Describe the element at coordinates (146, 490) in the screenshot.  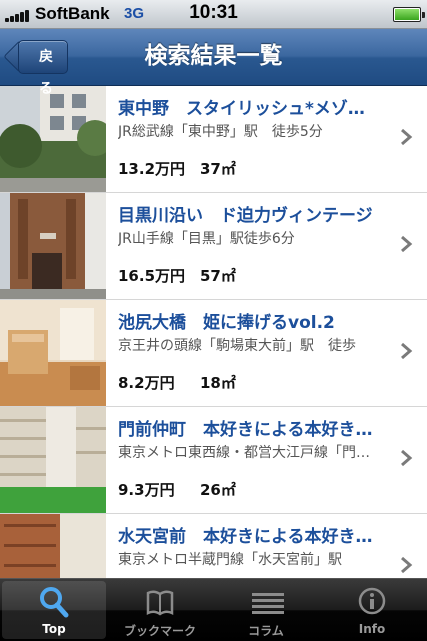
I see `listing-rent: 9.3万円` at that location.